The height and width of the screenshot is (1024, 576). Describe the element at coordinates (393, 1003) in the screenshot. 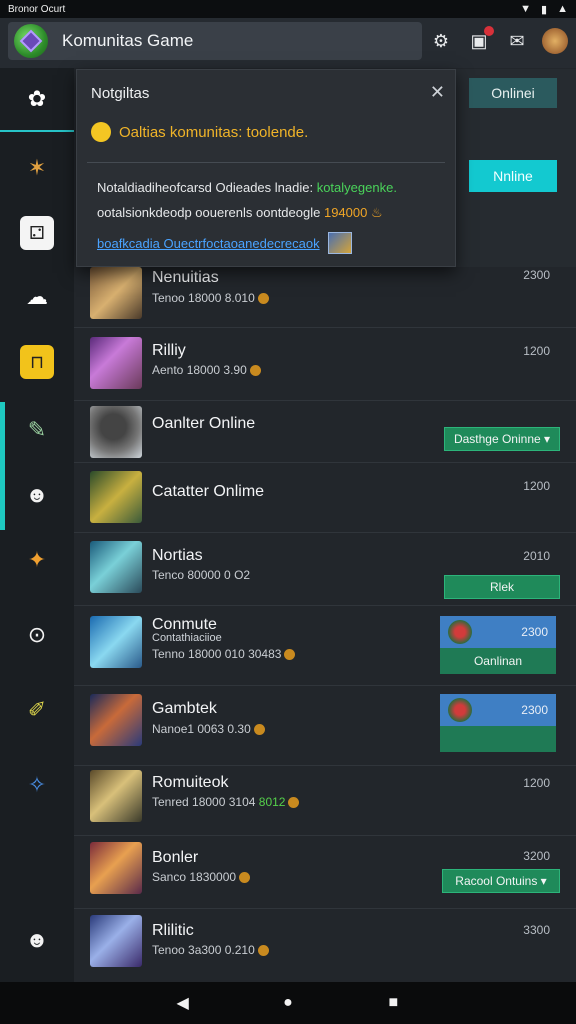

I see `recents-icon: ■` at that location.